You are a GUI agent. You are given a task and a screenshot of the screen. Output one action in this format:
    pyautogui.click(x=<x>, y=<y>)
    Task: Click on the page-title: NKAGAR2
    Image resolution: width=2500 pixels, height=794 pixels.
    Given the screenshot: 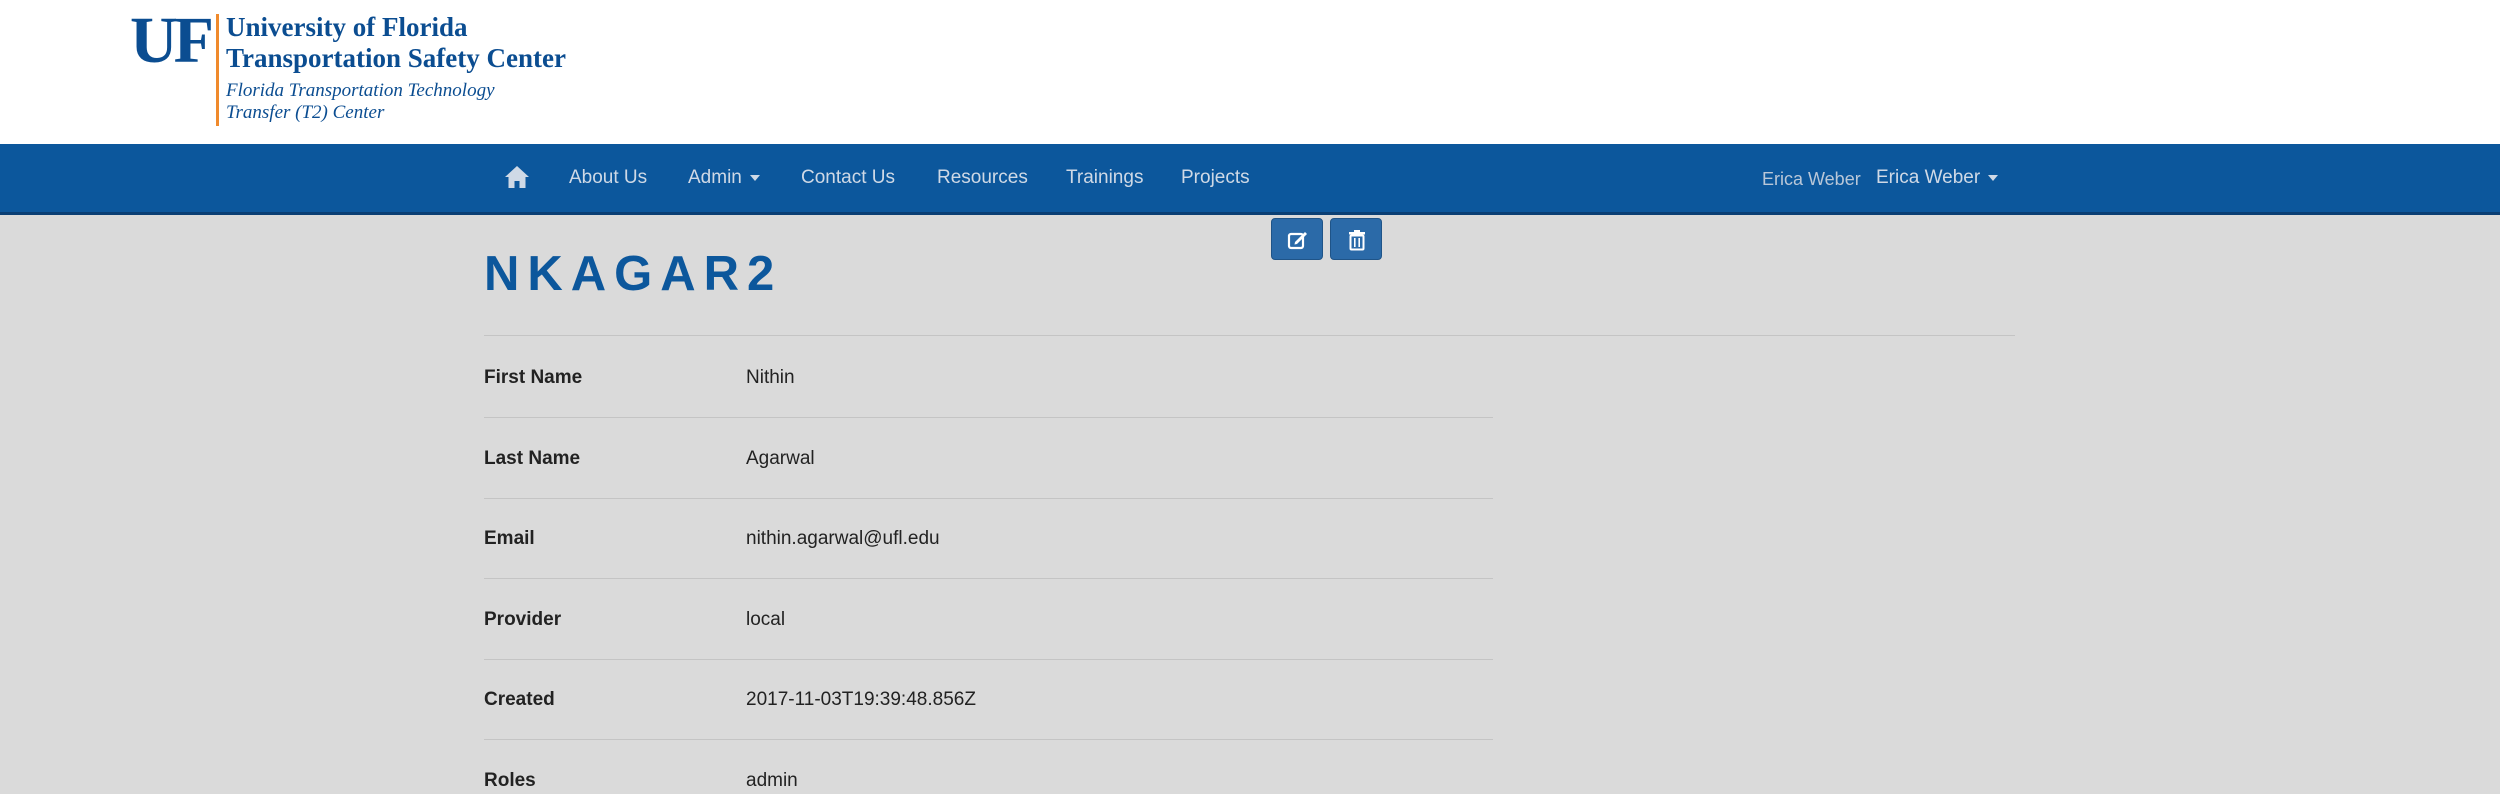 What is the action you would take?
    pyautogui.click(x=633, y=274)
    